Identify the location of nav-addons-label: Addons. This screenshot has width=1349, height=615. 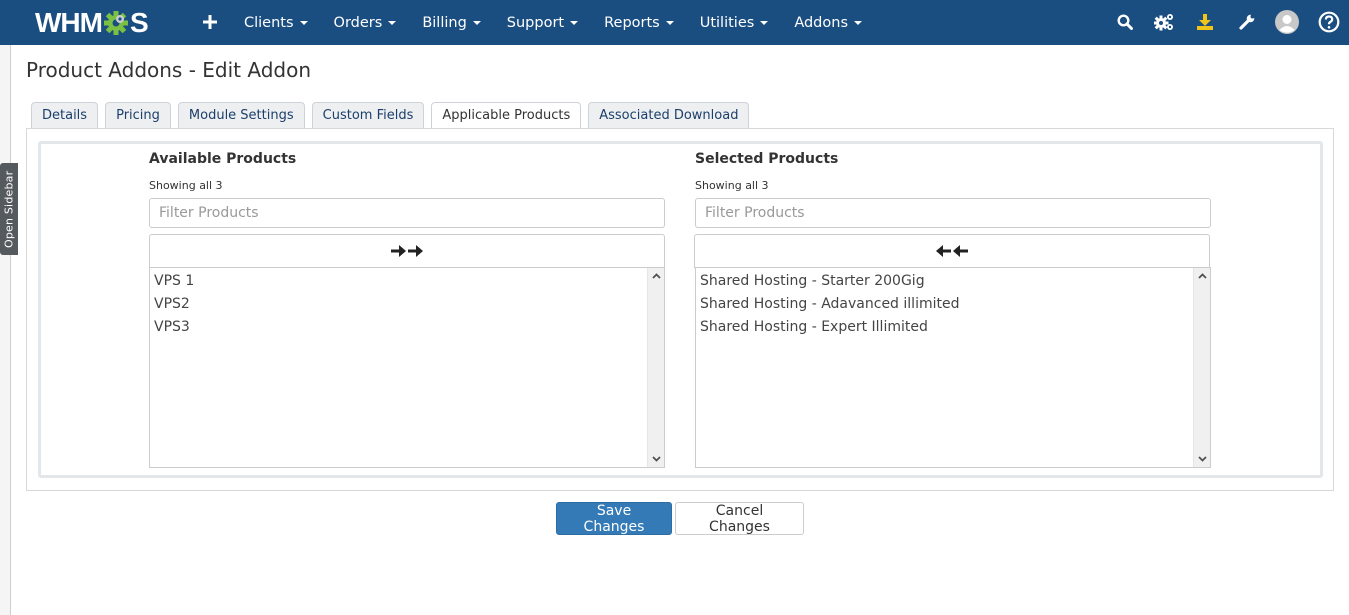
(821, 22).